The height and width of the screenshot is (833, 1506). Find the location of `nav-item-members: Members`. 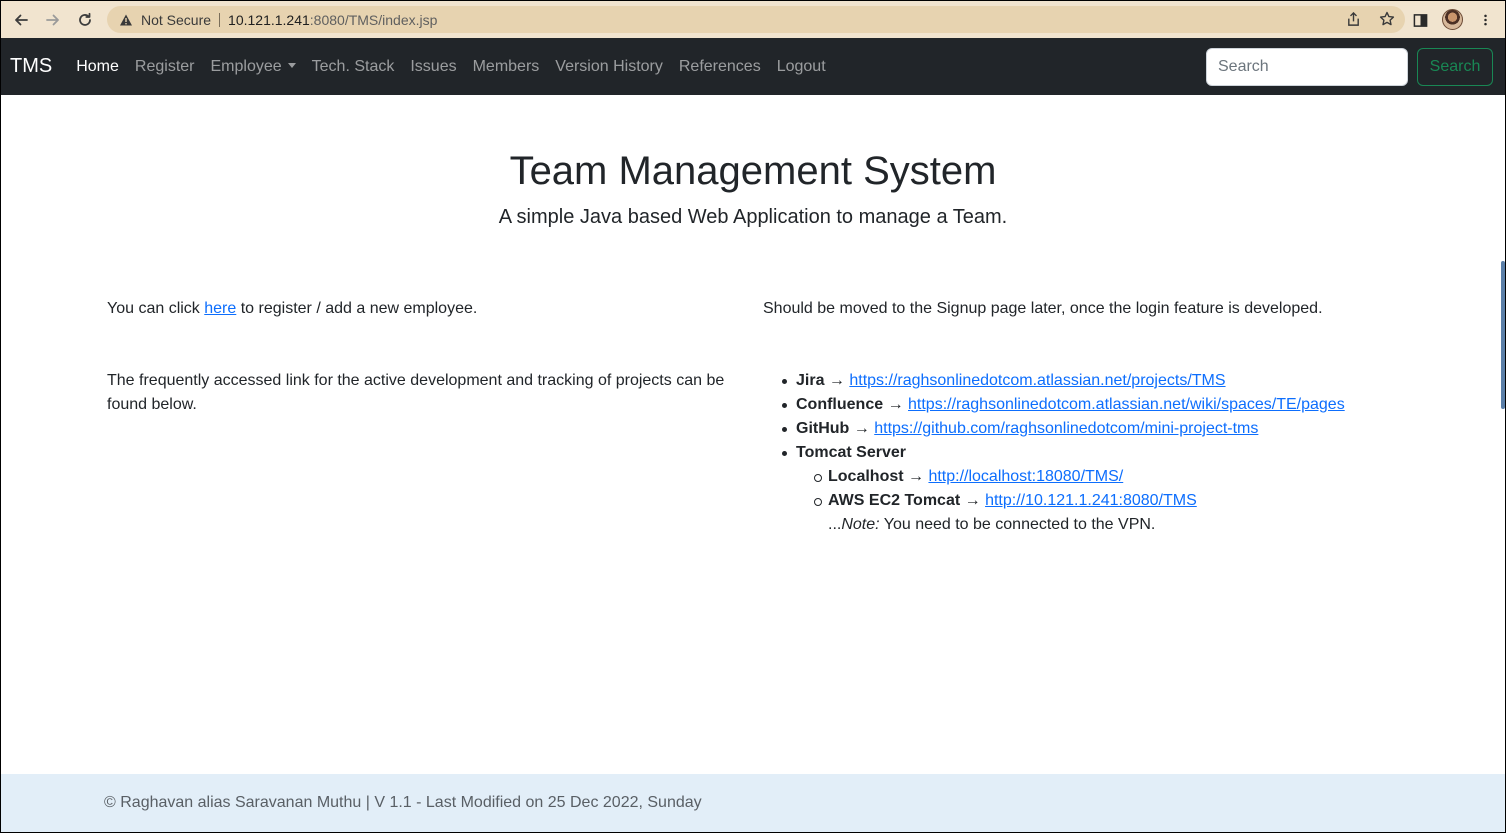

nav-item-members: Members is located at coordinates (506, 67).